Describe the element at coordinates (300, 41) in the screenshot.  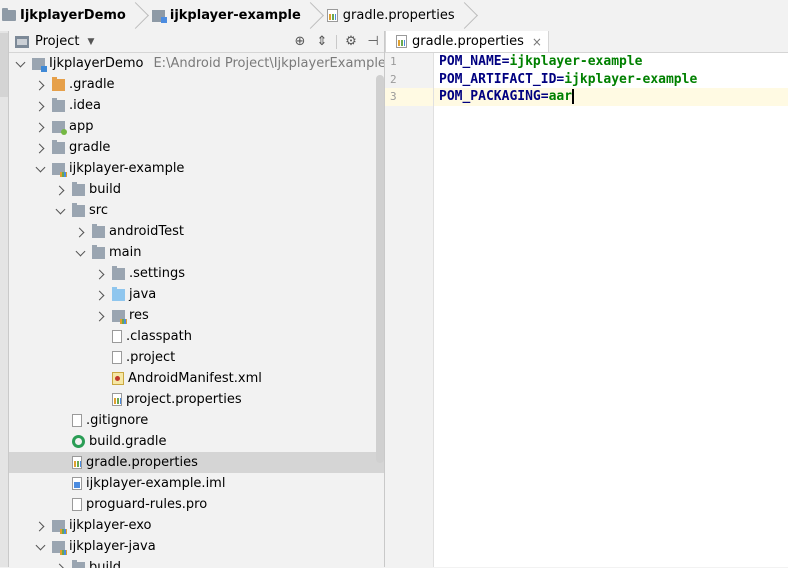
I see `crosshair-icon: ⊕` at that location.